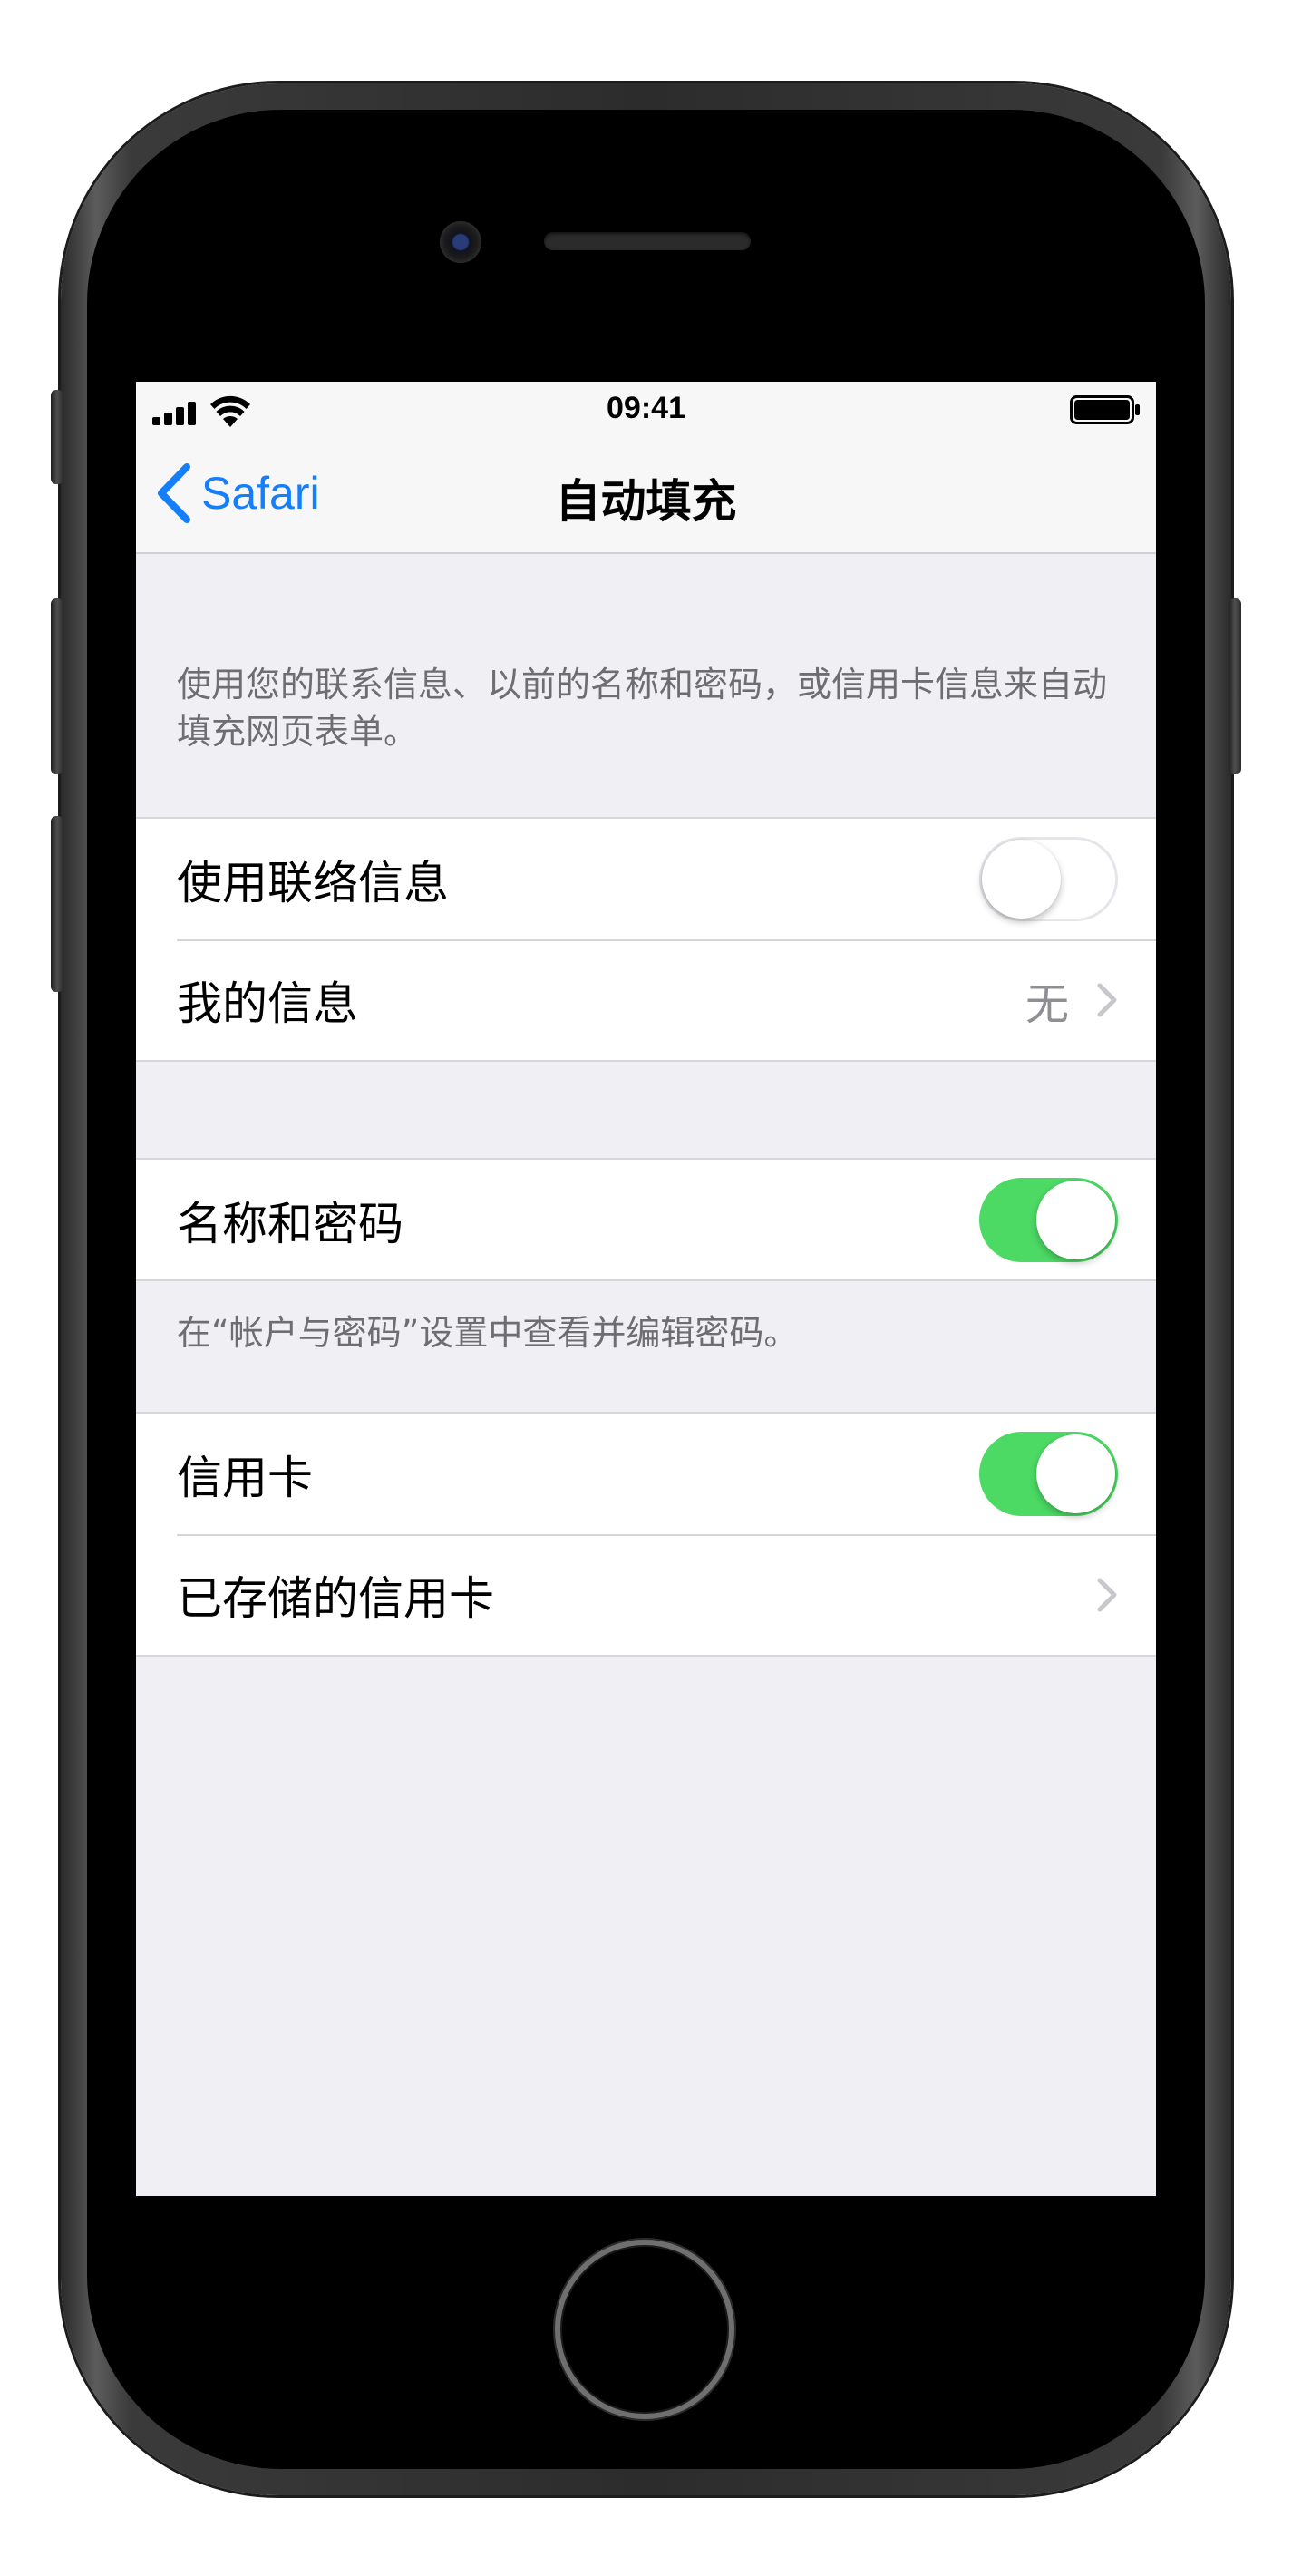 This screenshot has width=1292, height=2576. I want to click on names-passwords-label: 名称和密码, so click(290, 1223).